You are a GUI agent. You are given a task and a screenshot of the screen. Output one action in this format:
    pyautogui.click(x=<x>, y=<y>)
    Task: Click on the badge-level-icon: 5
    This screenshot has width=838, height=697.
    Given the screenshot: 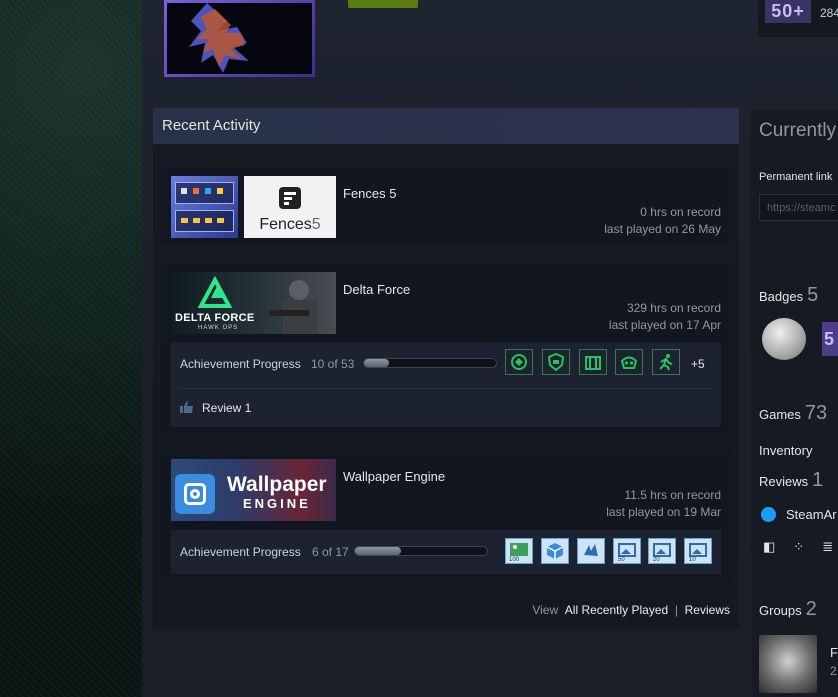 What is the action you would take?
    pyautogui.click(x=830, y=339)
    